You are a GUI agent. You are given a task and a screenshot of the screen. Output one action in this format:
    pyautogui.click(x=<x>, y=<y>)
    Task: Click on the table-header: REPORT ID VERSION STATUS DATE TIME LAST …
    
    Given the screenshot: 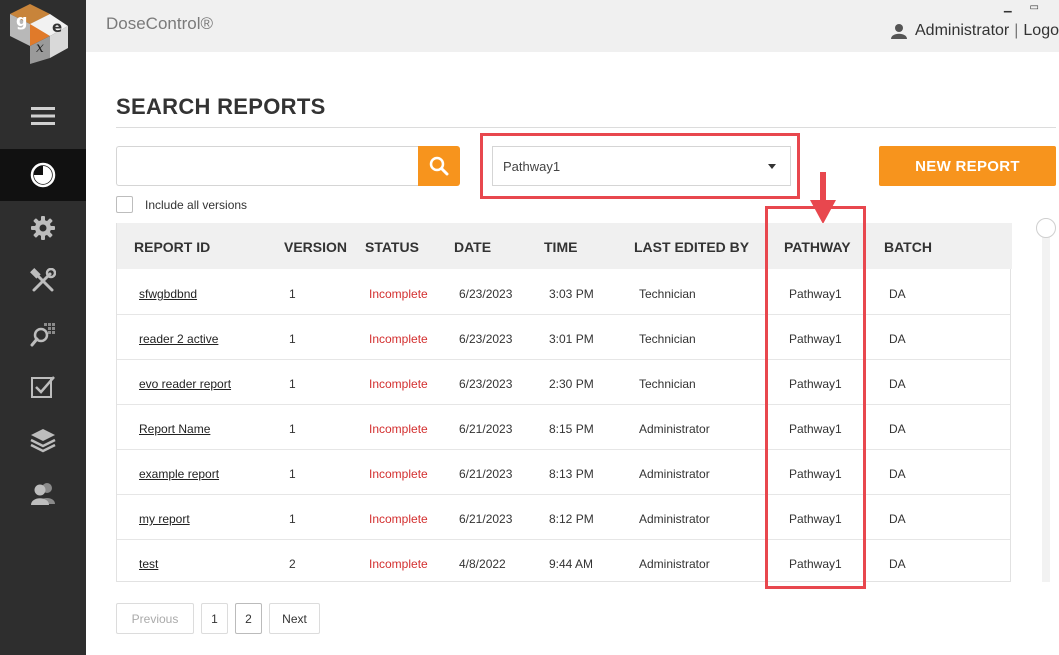 What is the action you would take?
    pyautogui.click(x=564, y=246)
    